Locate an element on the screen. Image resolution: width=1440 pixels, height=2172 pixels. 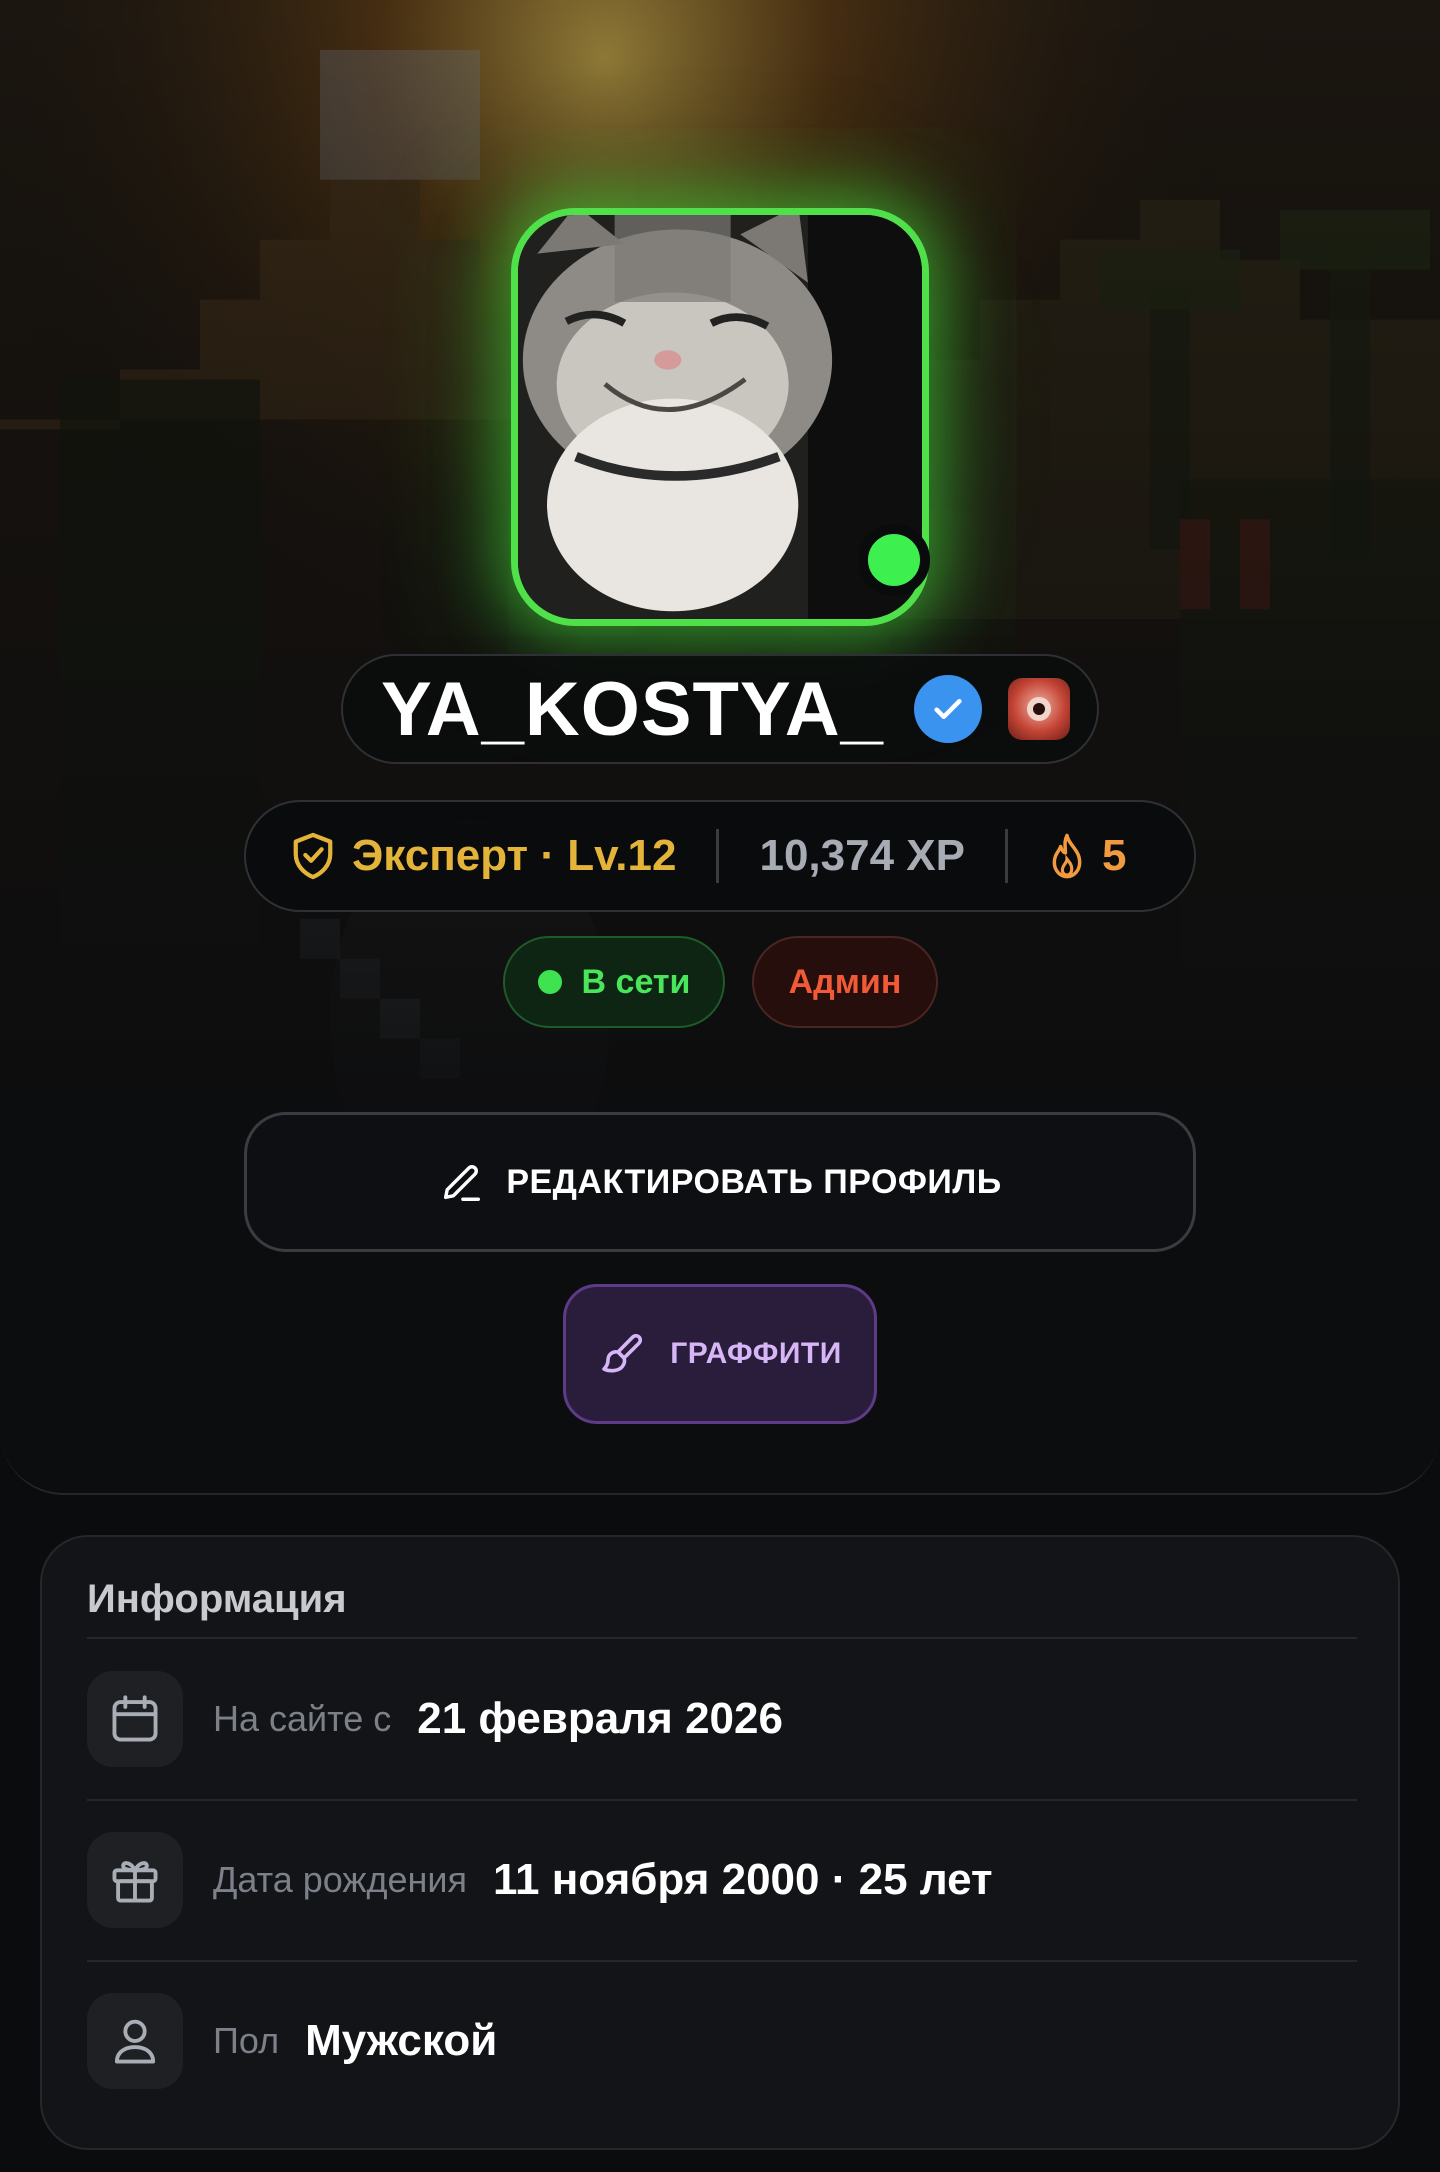
xp-count: 10,374 XP is located at coordinates (862, 855).